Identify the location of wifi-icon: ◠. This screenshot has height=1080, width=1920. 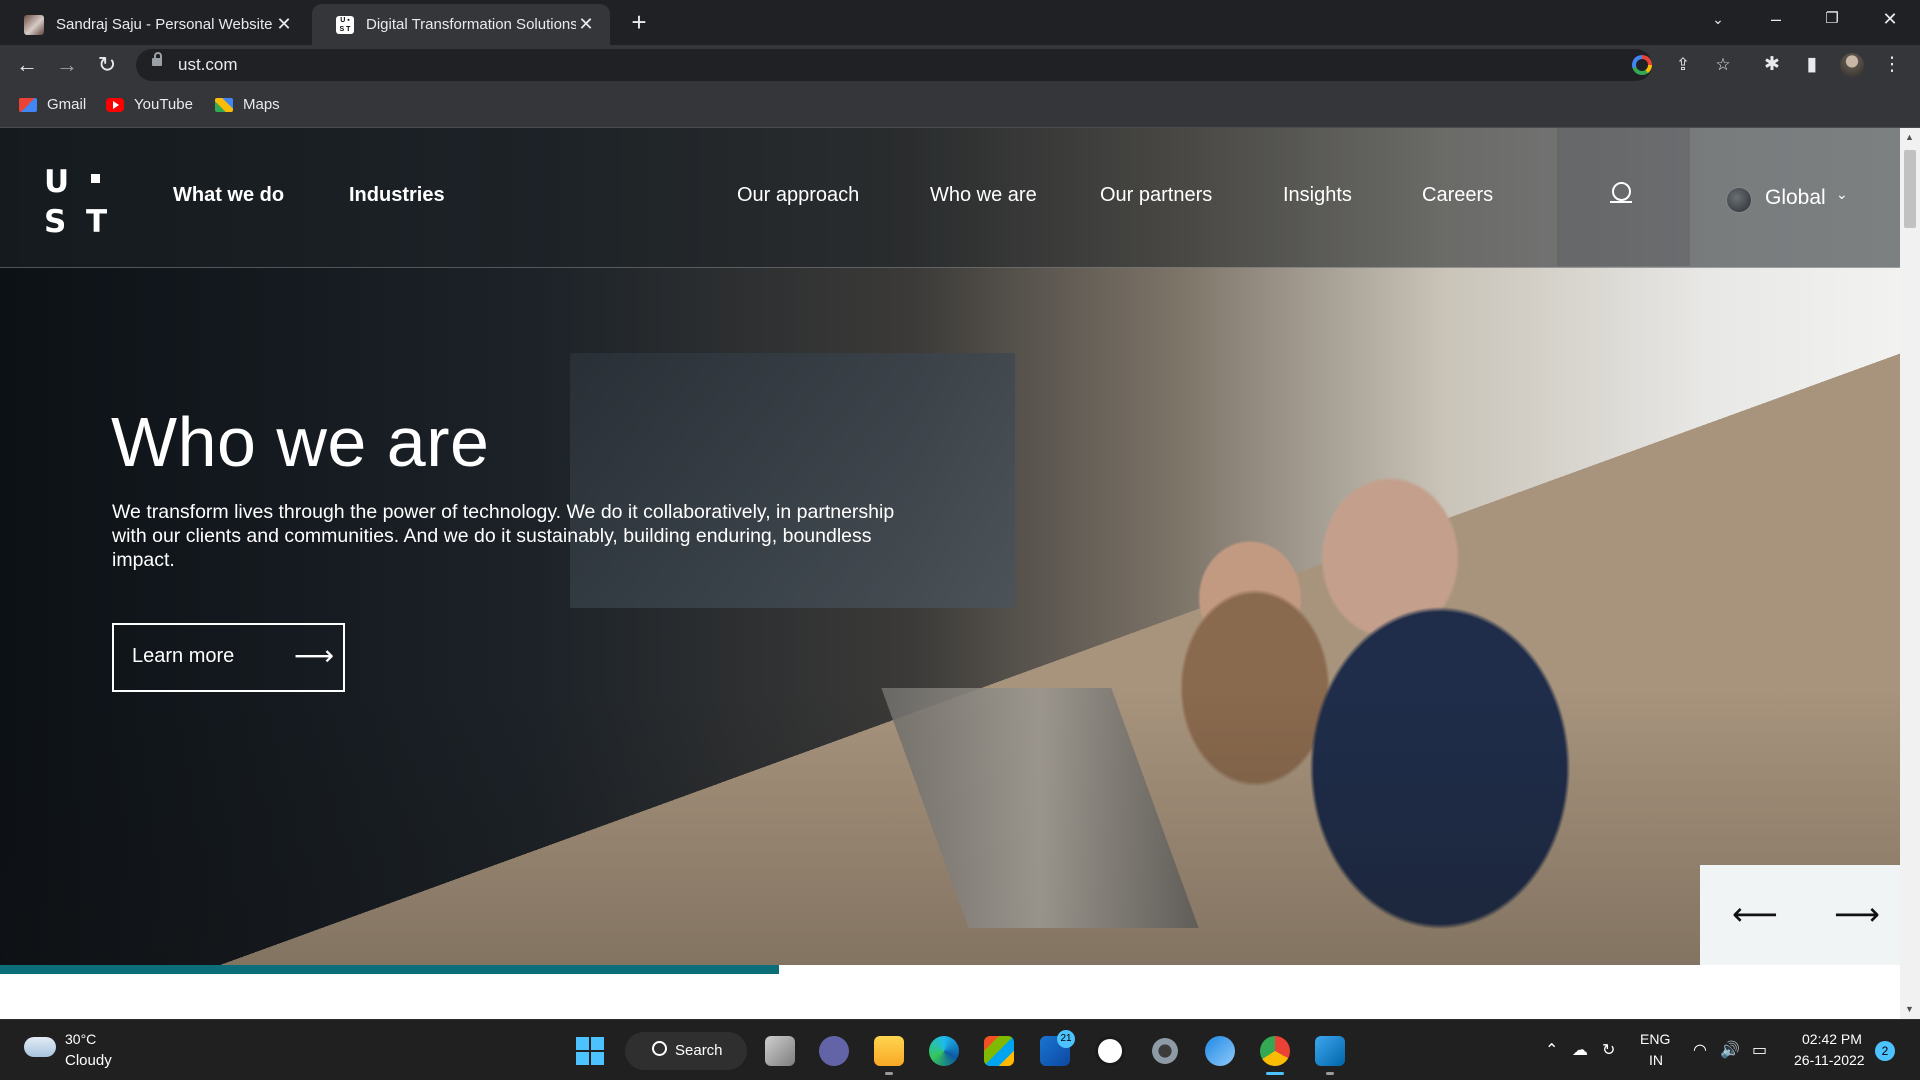
(1700, 1050).